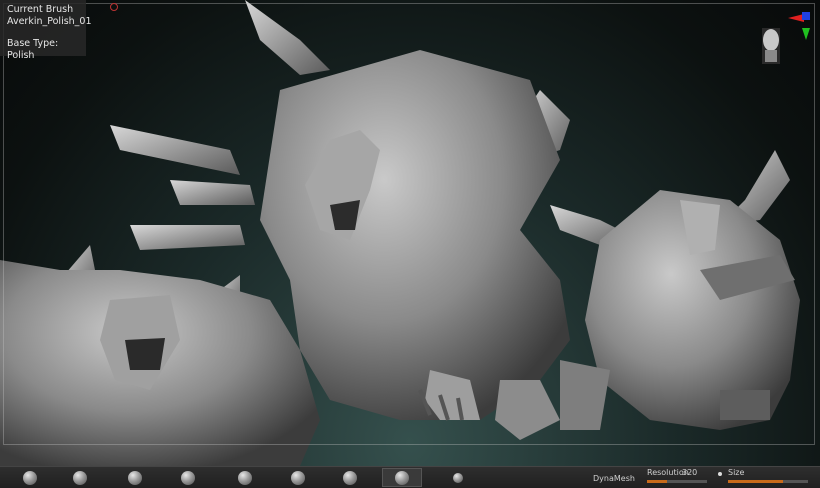 The image size is (820, 488). I want to click on resolution-value: 320, so click(690, 472).